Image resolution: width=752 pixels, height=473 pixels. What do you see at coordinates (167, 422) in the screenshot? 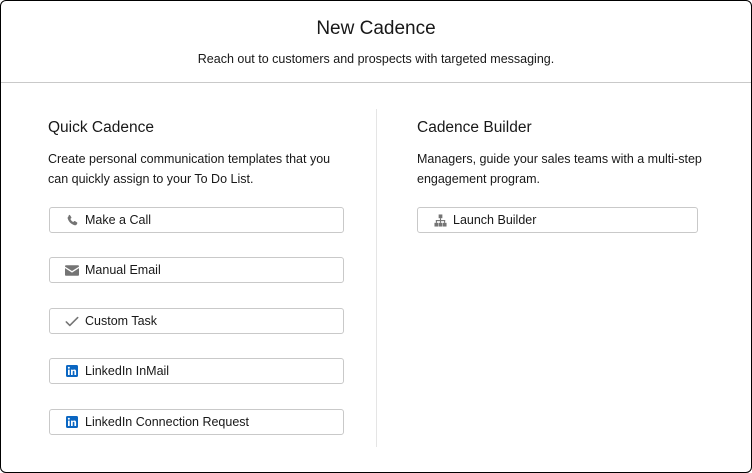
I see `linkedin-connection-request-label: LinkedIn Connection Request` at bounding box center [167, 422].